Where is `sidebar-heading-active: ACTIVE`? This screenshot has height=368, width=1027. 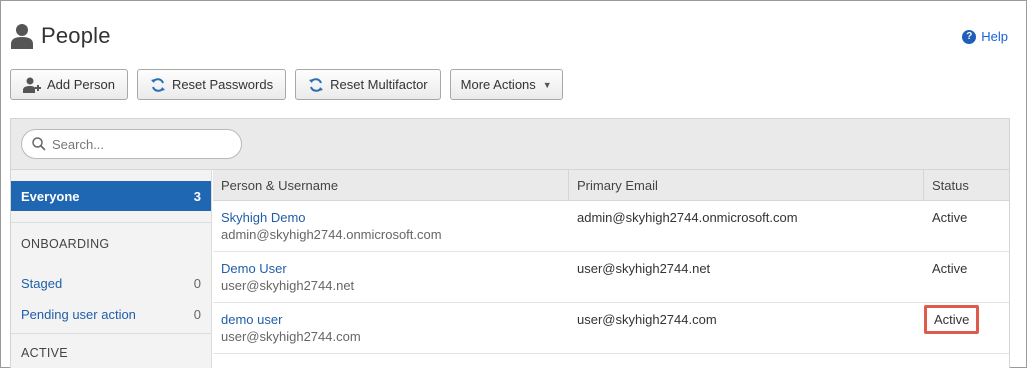
sidebar-heading-active: ACTIVE is located at coordinates (44, 353).